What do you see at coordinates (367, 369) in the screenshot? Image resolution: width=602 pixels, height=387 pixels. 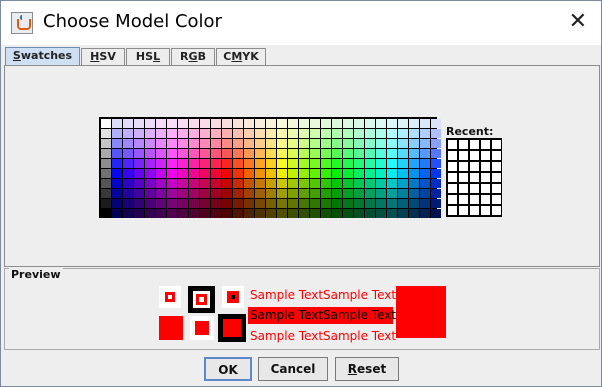 I see `reset-button: Reset` at bounding box center [367, 369].